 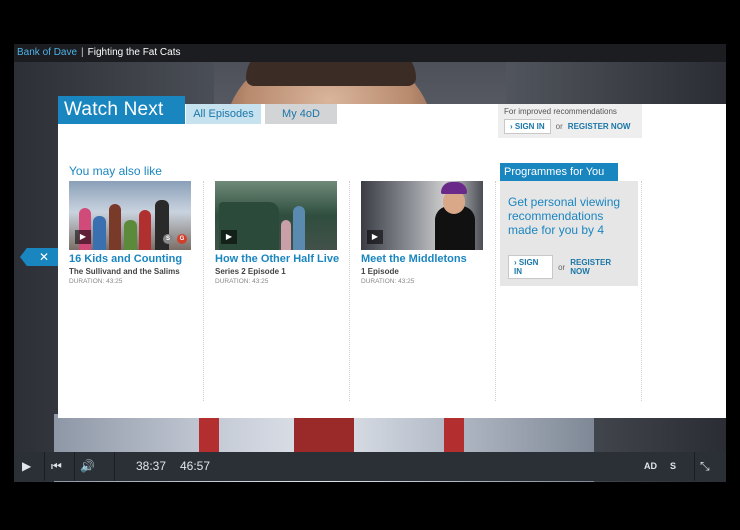 I want to click on title-bar: Bank of Dave | Fighting the Fat Cats, so click(x=370, y=53).